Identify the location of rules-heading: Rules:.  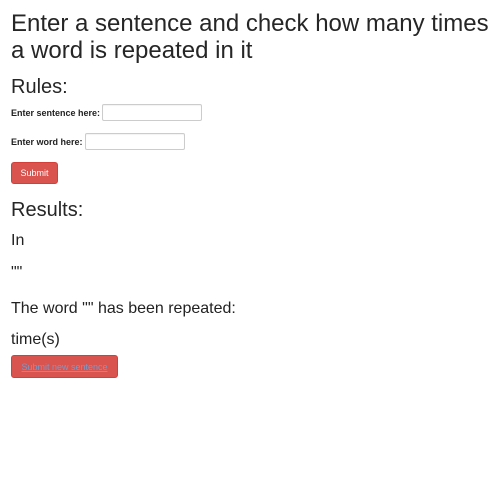
(39, 87).